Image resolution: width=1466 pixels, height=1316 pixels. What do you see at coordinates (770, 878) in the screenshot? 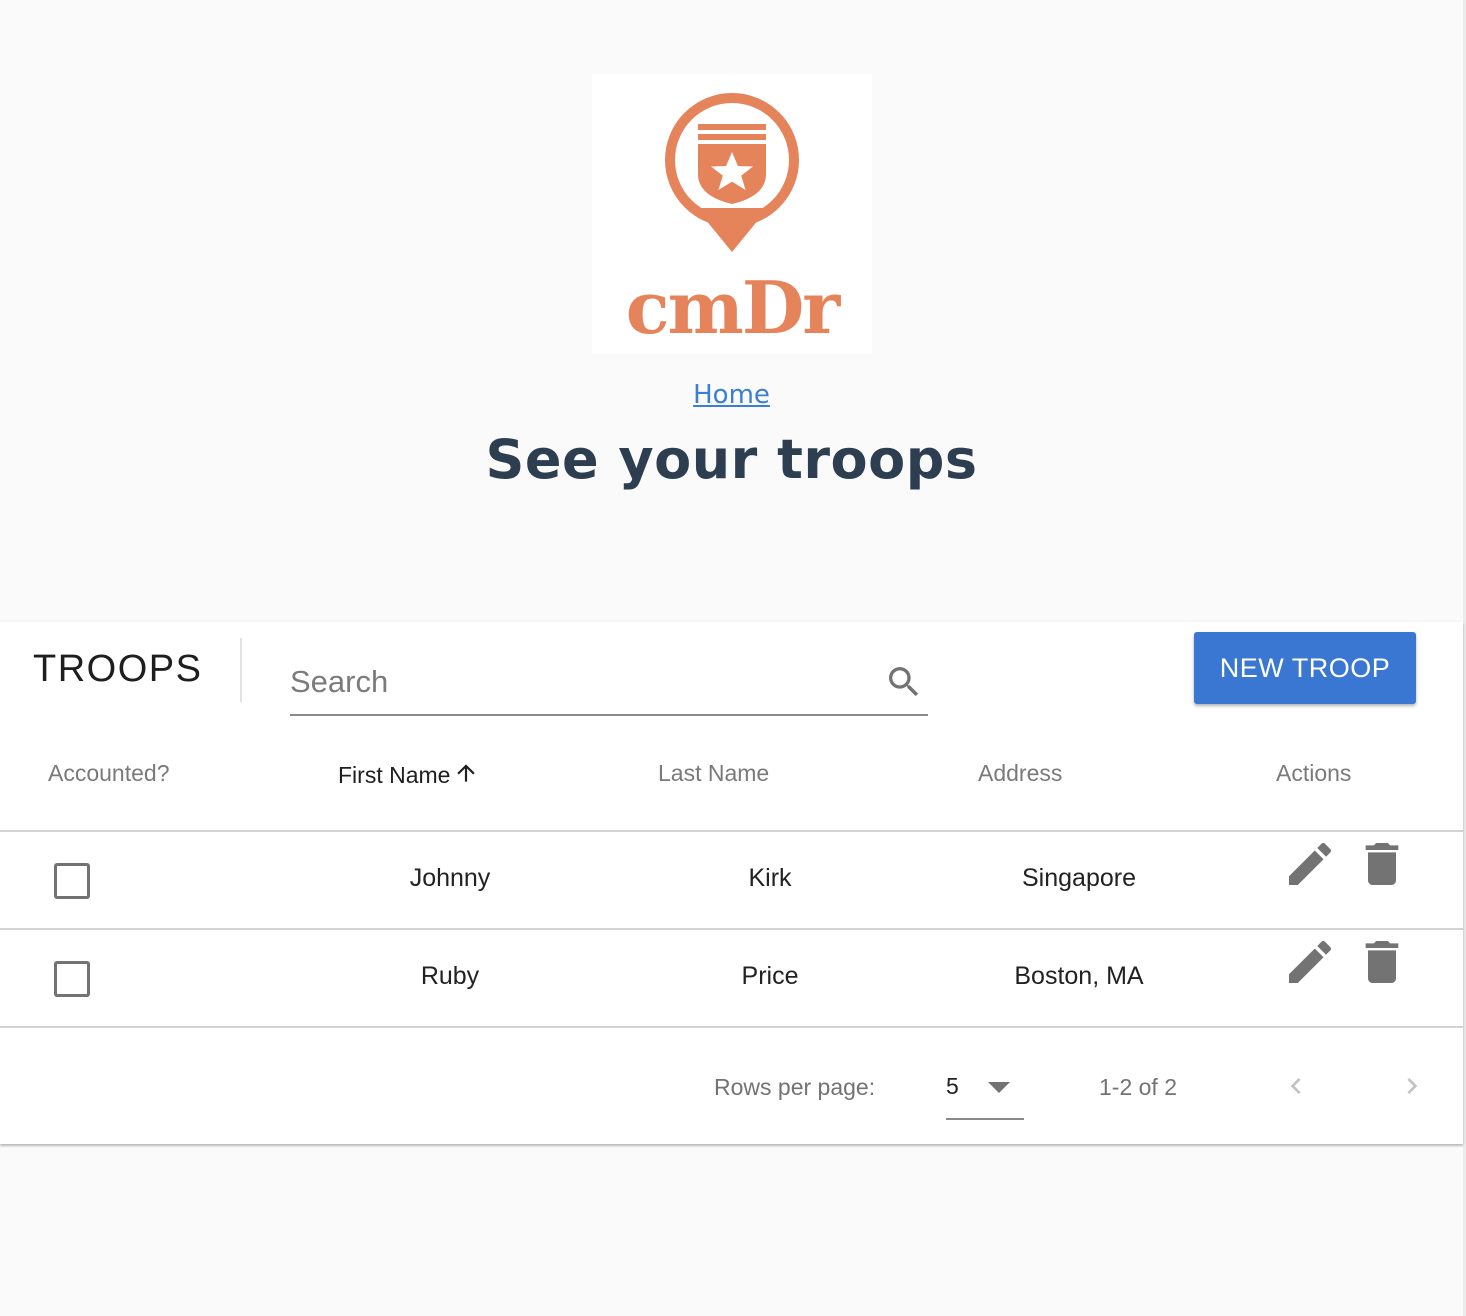
I see `last-name-cell: Kirk` at bounding box center [770, 878].